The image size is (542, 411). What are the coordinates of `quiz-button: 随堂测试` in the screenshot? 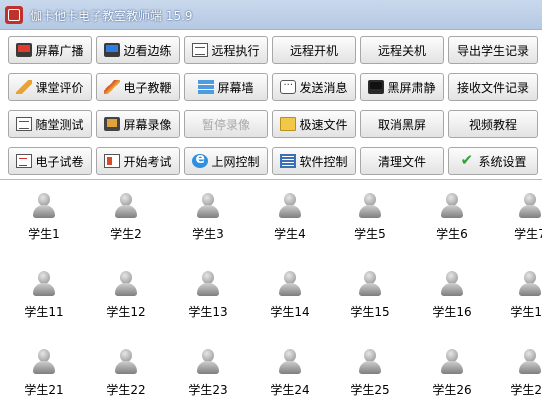 It's located at (50, 124).